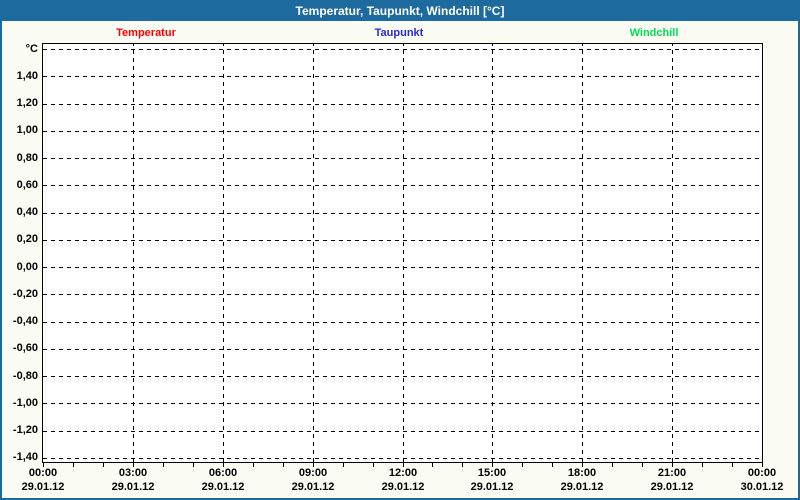  I want to click on y-axis-label: 1,00, so click(27, 130).